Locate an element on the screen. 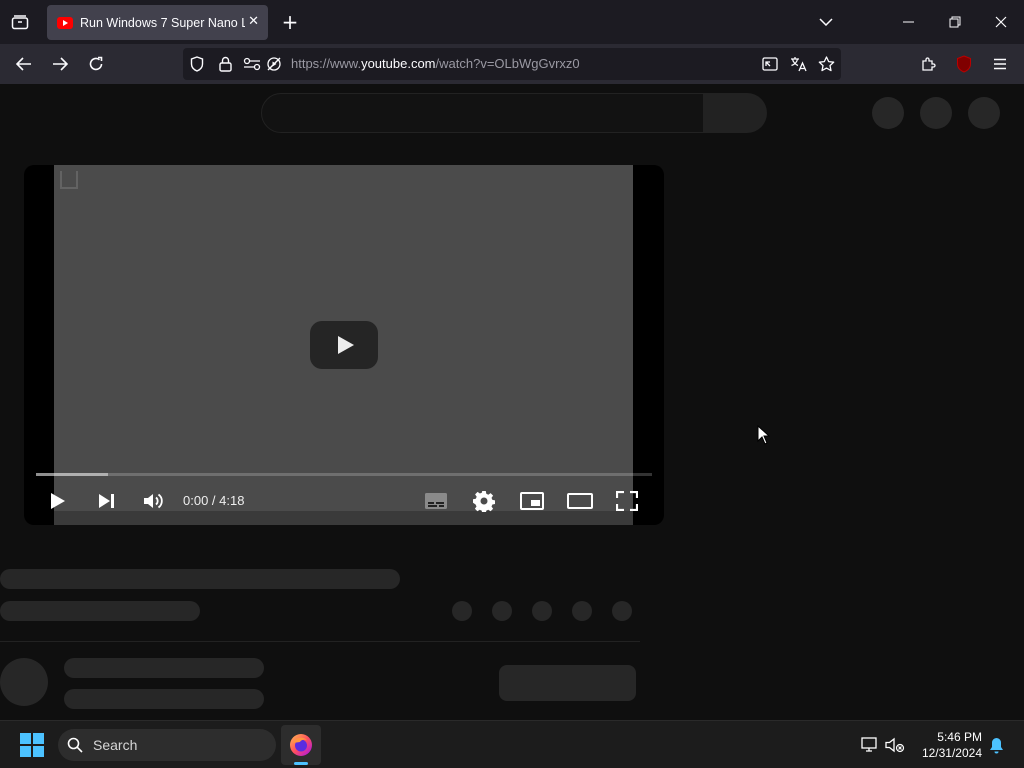  volume-icon is located at coordinates (153, 501).